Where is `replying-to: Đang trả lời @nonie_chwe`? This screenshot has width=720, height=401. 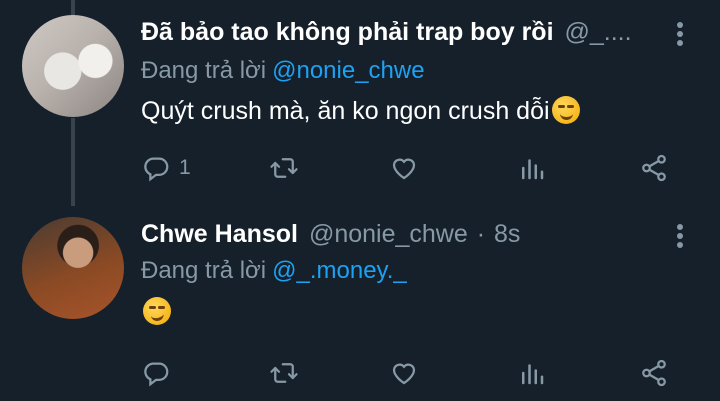 replying-to: Đang trả lời @nonie_chwe is located at coordinates (283, 71).